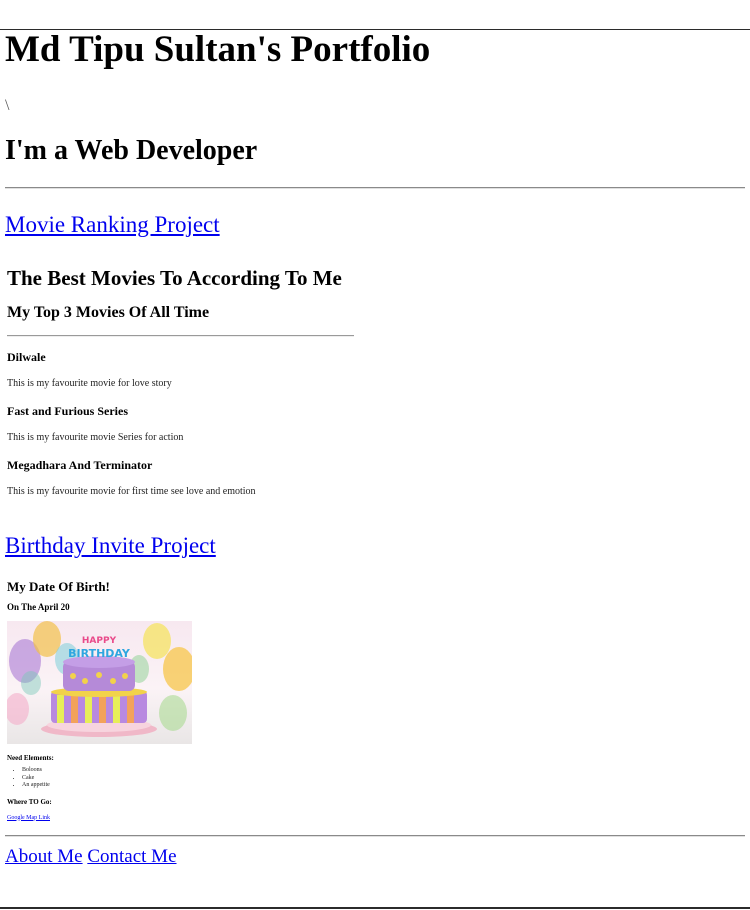 Image resolution: width=750 pixels, height=910 pixels. I want to click on birthday-date: On The April 20, so click(38, 607).